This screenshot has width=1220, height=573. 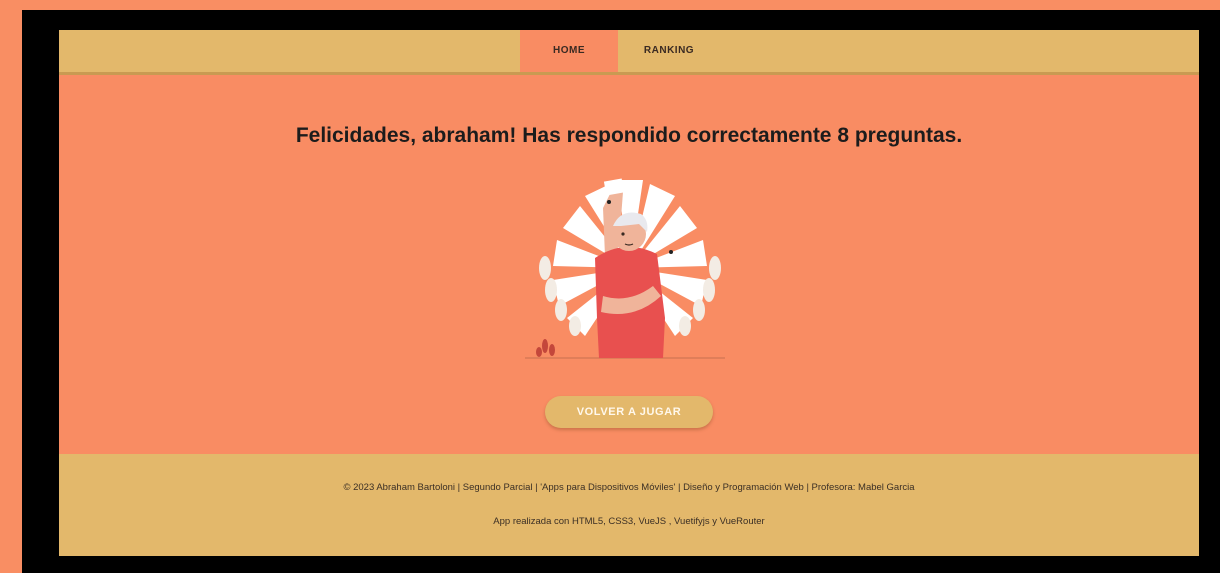 I want to click on nav-ranking-link: RANKING, so click(x=669, y=51).